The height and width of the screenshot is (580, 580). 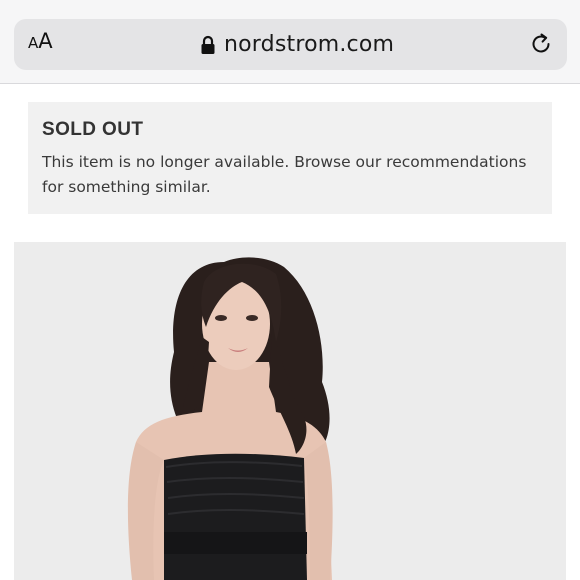 What do you see at coordinates (45, 41) in the screenshot?
I see `text-size-large-label: A` at bounding box center [45, 41].